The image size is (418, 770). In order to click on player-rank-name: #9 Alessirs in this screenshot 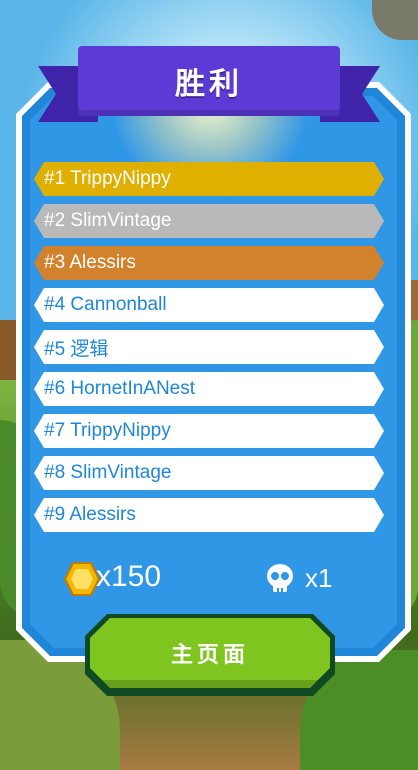, I will do `click(90, 514)`.